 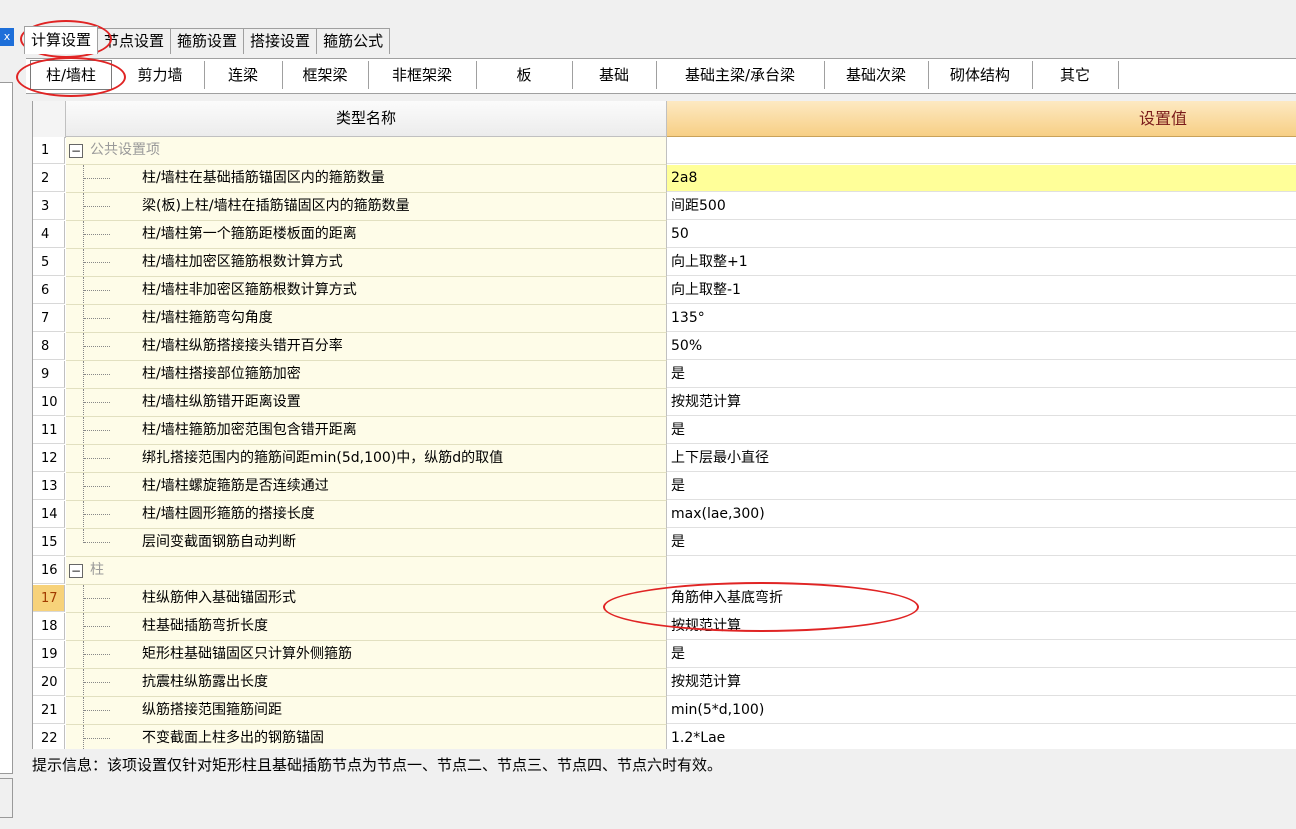 I want to click on subtab-slab: 板, so click(x=524, y=75).